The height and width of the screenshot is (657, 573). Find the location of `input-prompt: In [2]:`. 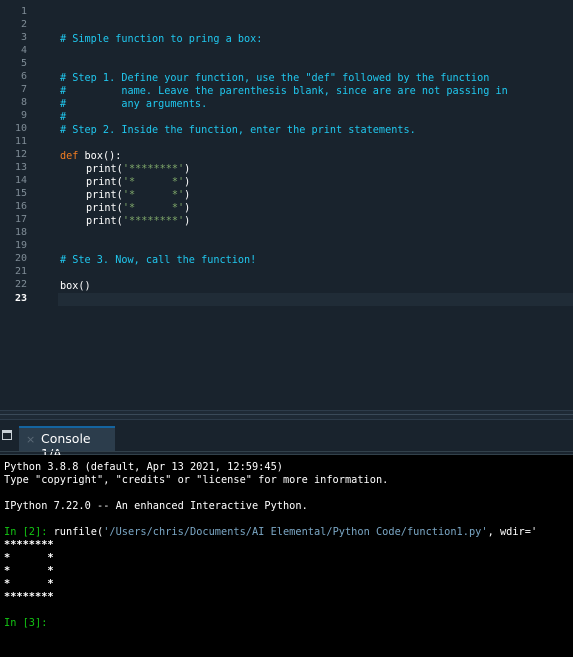

input-prompt: In [2]: is located at coordinates (26, 532).